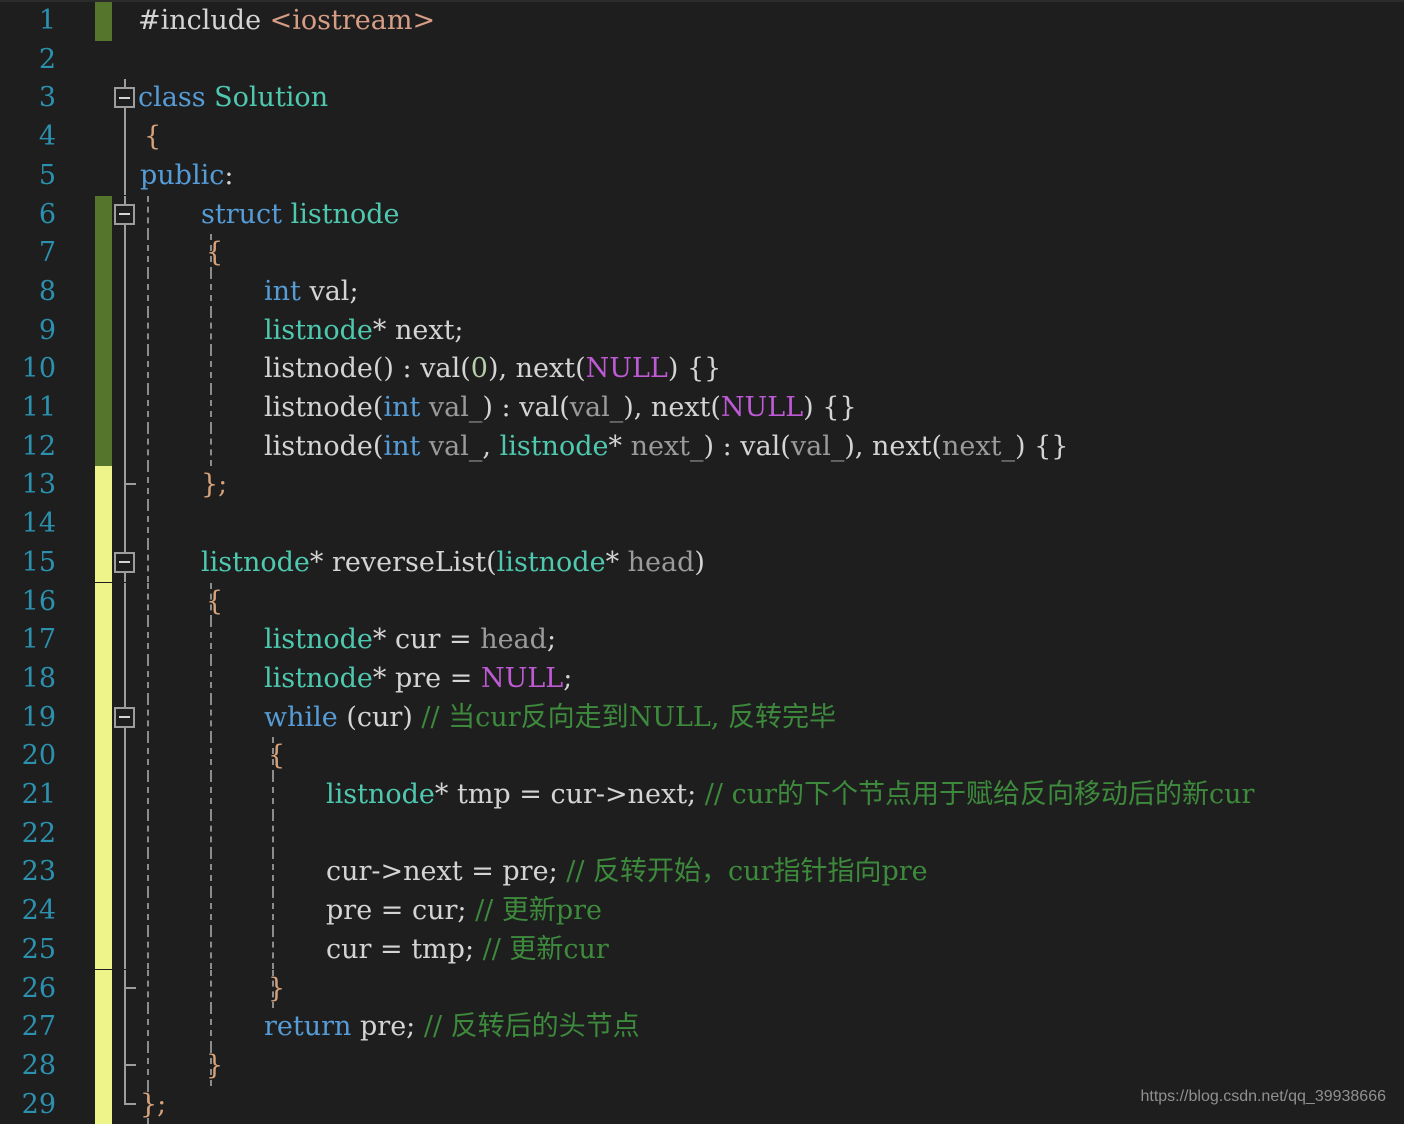 The height and width of the screenshot is (1124, 1404). I want to click on code-line-16: 16 {, so click(702, 602).